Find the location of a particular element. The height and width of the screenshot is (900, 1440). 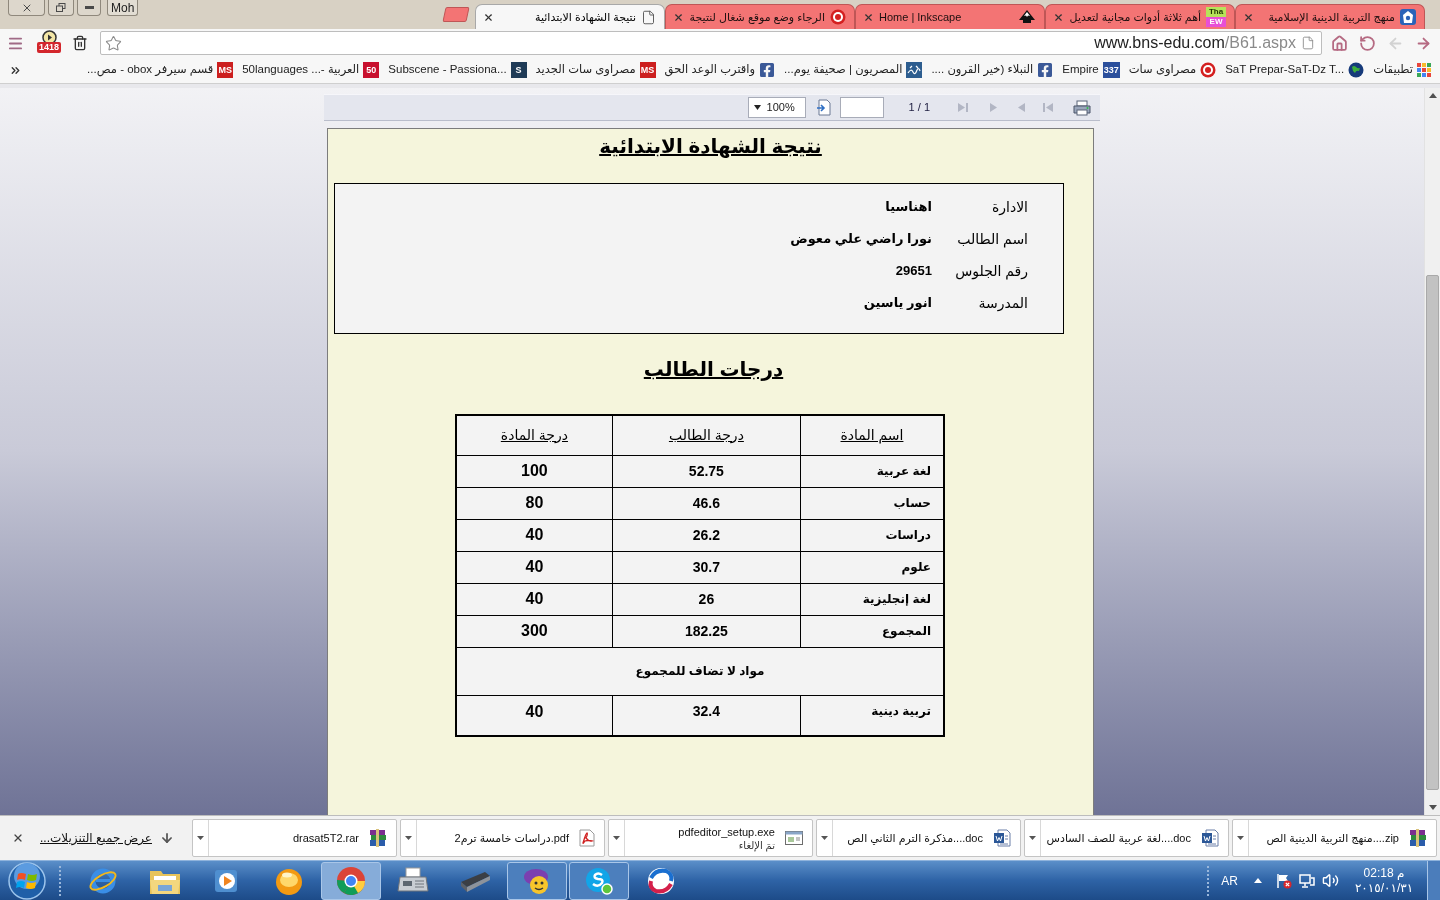

start-button is located at coordinates (27, 880).